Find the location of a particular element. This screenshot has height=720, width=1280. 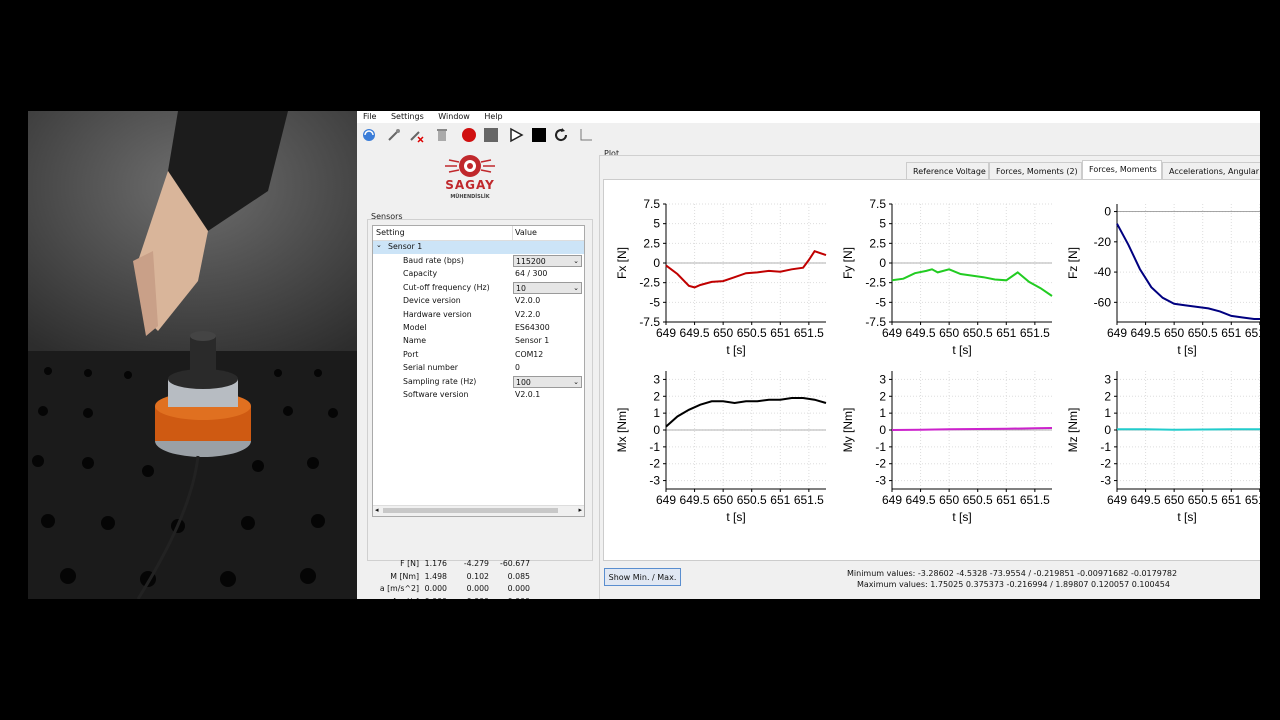

setting-dropdown: 115200 ⌄ is located at coordinates (547, 261).